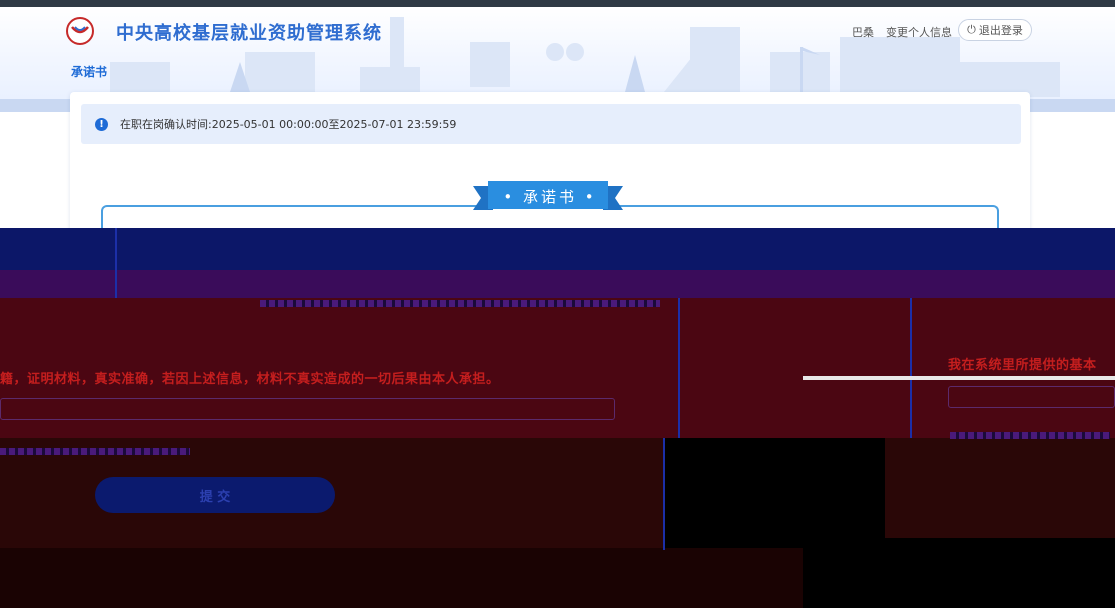 The width and height of the screenshot is (1115, 608). I want to click on tab-commitment-letter: 承诺书, so click(89, 71).